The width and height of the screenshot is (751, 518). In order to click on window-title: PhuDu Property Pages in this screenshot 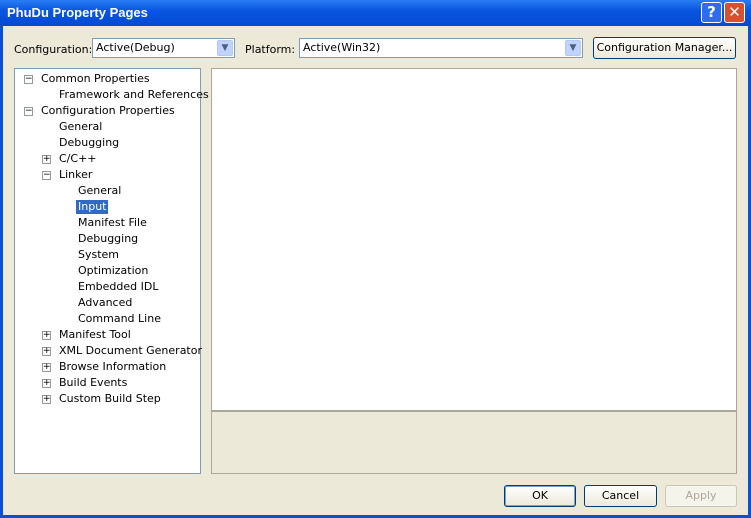, I will do `click(77, 12)`.